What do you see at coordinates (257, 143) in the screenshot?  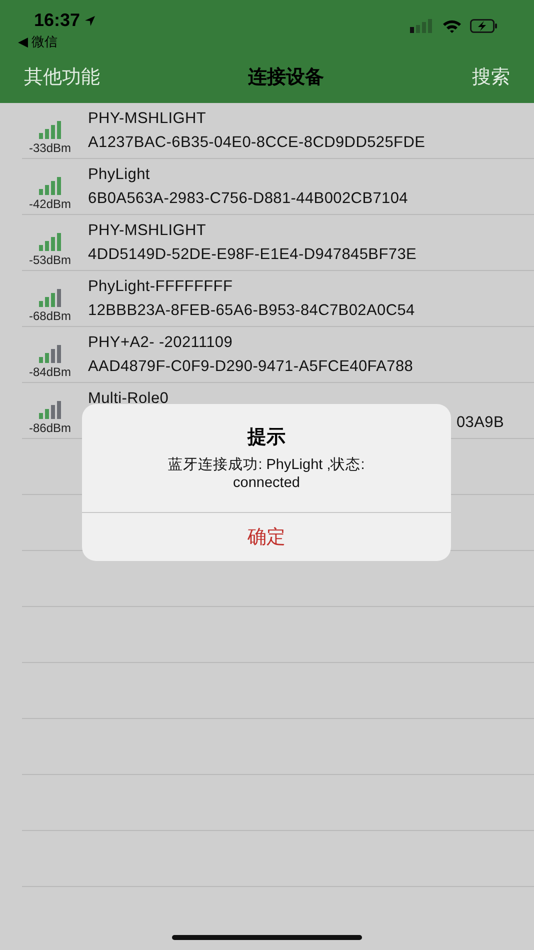 I see `device-uuid: A1237BAC-6B35-04E0-8CCE-8CD9DD525FDE` at bounding box center [257, 143].